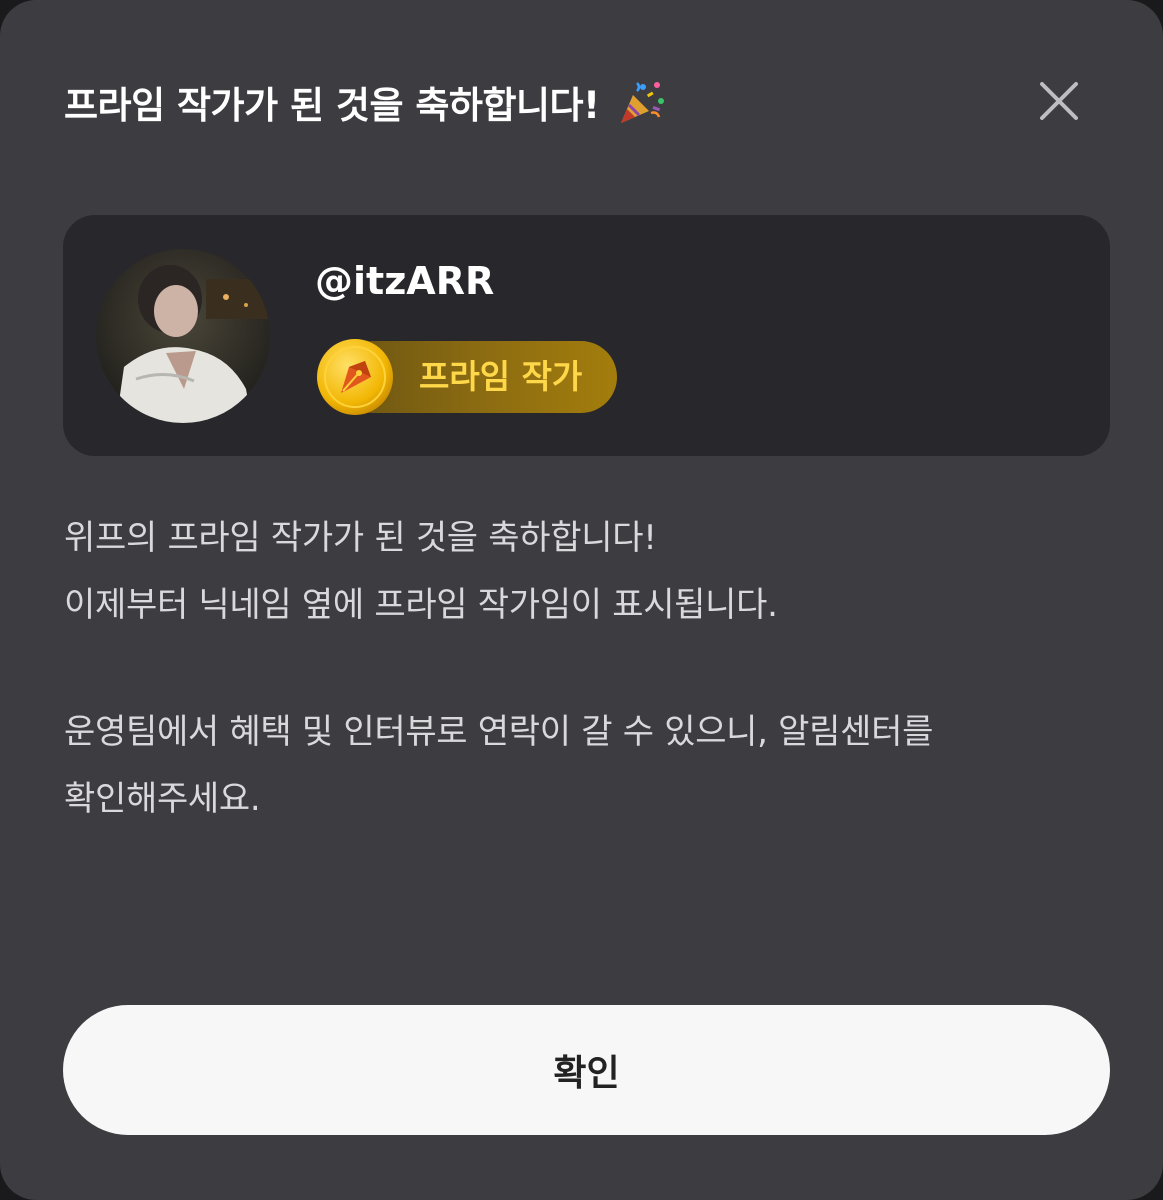  I want to click on close-icon, so click(1059, 101).